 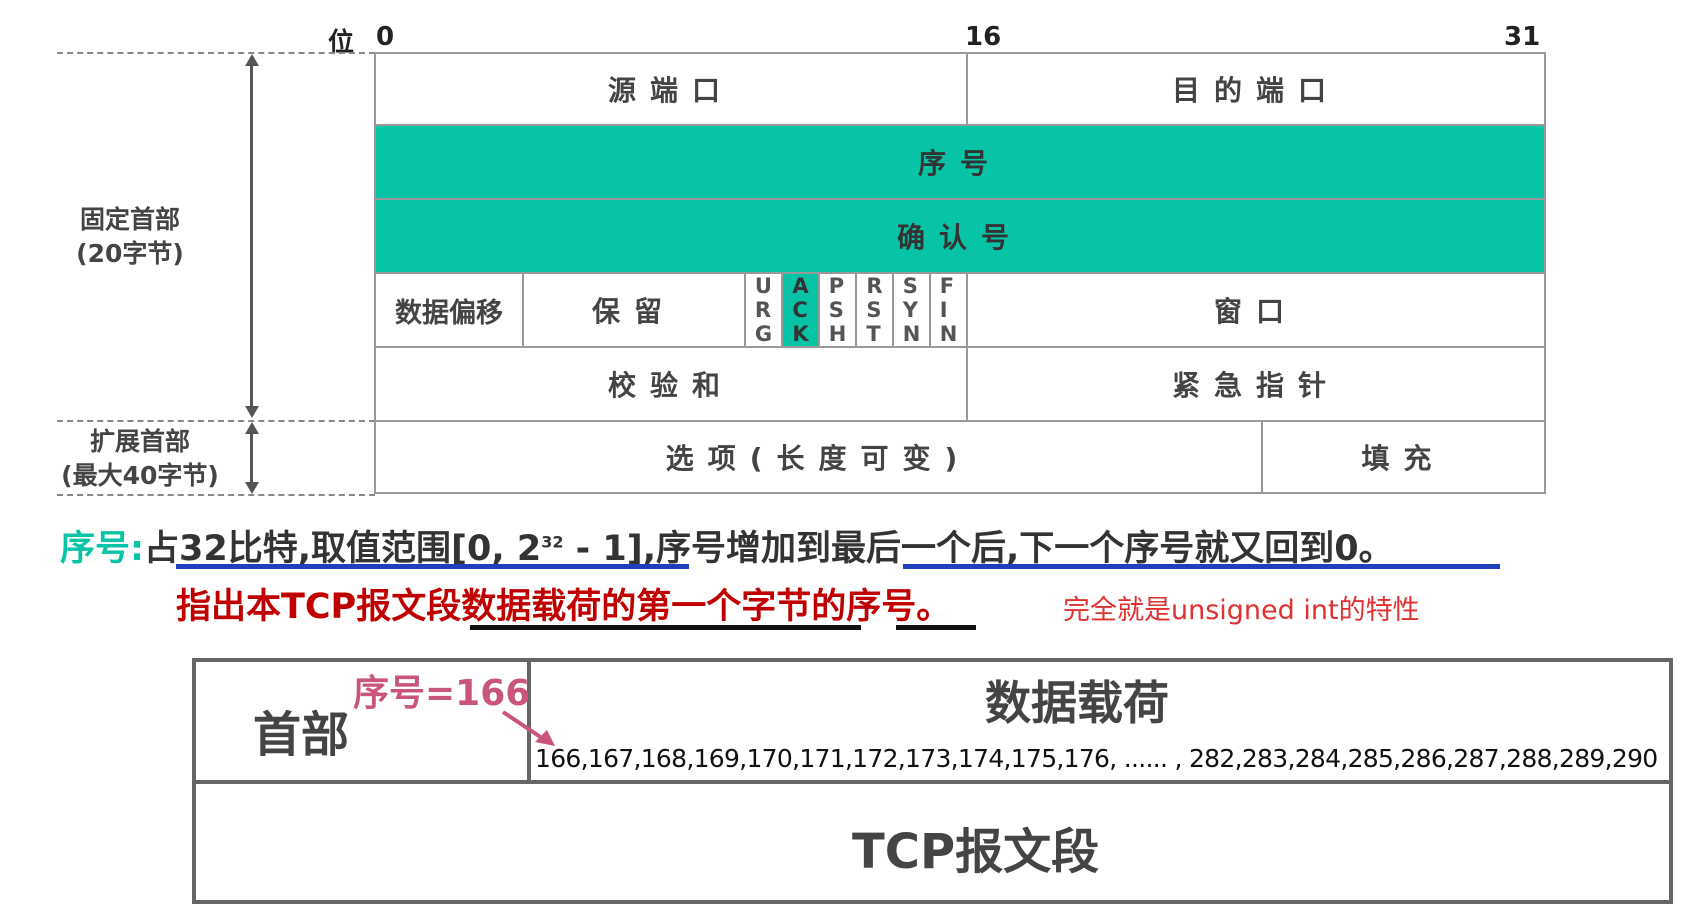 What do you see at coordinates (301, 735) in the screenshot?
I see `segment-header-label: 首部` at bounding box center [301, 735].